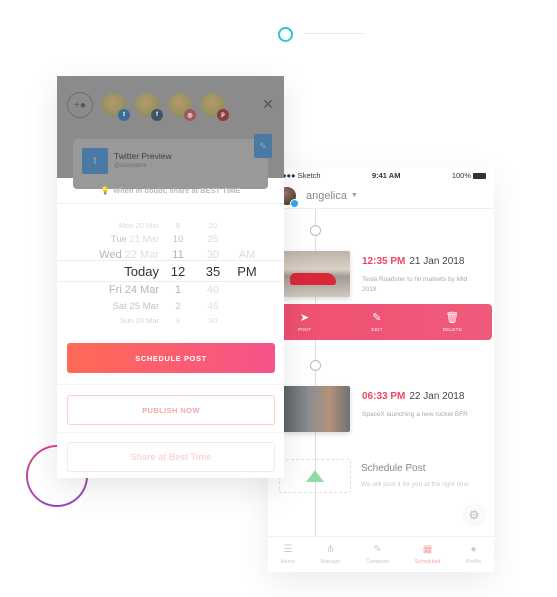  I want to click on calendar-clock-icon: ▦, so click(427, 549).